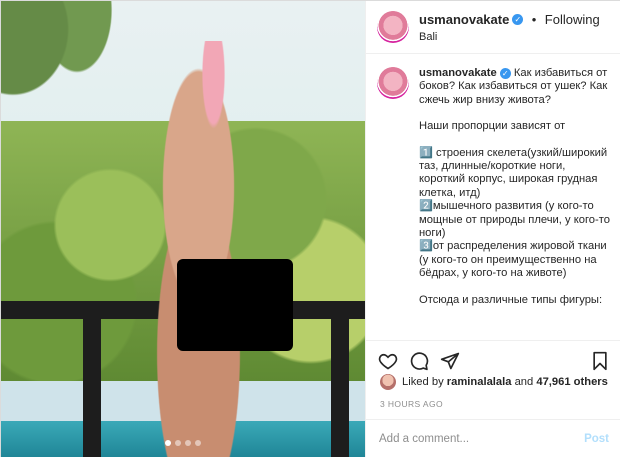 Image resolution: width=620 pixels, height=457 pixels. What do you see at coordinates (235, 305) in the screenshot?
I see `censor-block` at bounding box center [235, 305].